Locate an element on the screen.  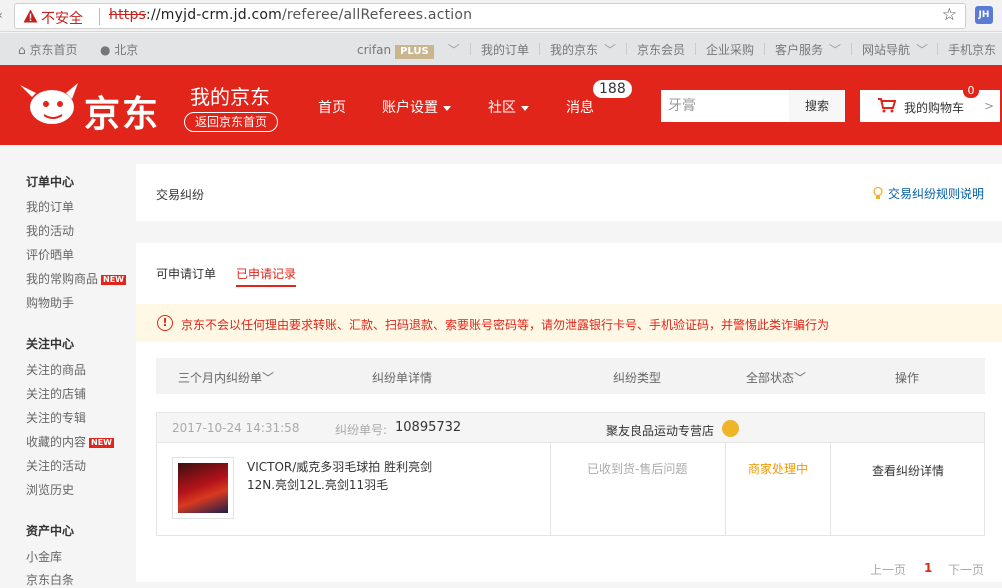
nav-messages: 消息 is located at coordinates (580, 107).